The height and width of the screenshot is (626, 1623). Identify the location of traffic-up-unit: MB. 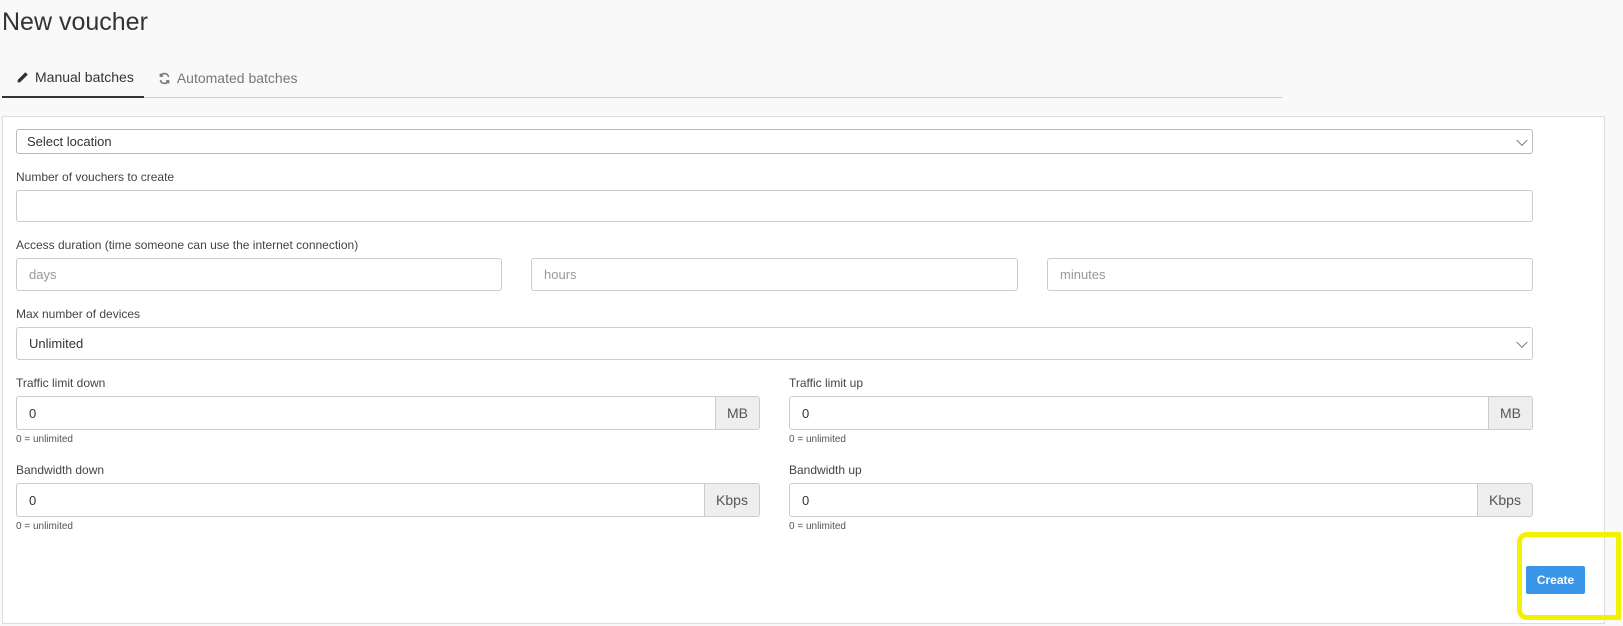
(1510, 413).